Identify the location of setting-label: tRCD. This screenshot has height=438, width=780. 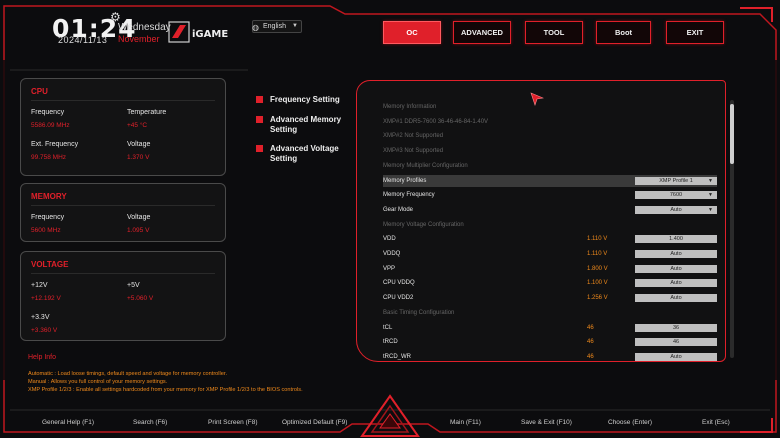
(390, 342).